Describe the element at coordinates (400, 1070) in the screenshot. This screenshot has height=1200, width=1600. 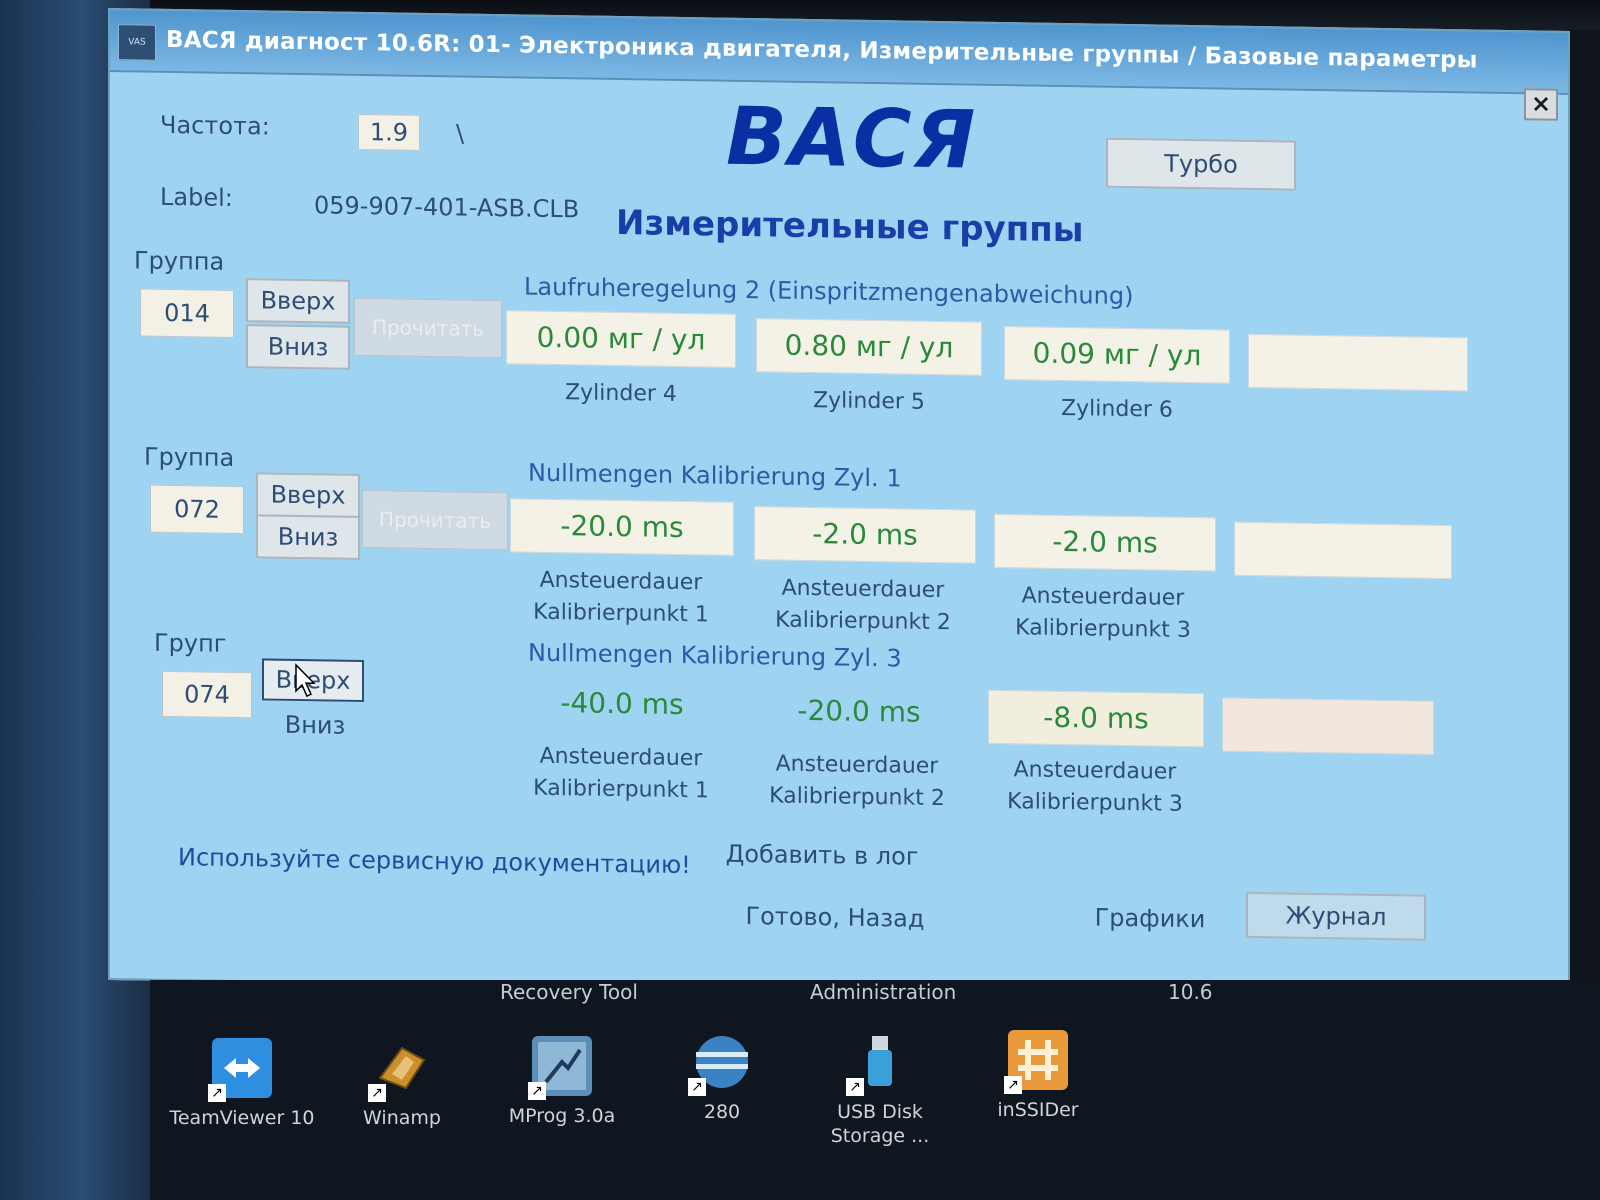
I see `winamp-icon: ↗` at that location.